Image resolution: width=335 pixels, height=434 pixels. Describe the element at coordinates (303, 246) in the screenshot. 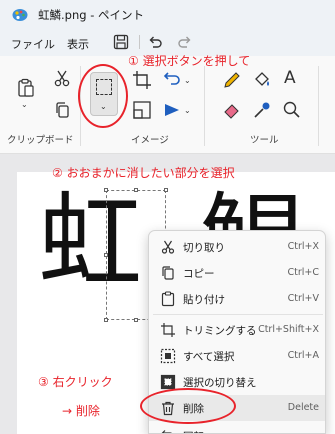

I see `menu-item-shortcut: Ctrl+X` at that location.